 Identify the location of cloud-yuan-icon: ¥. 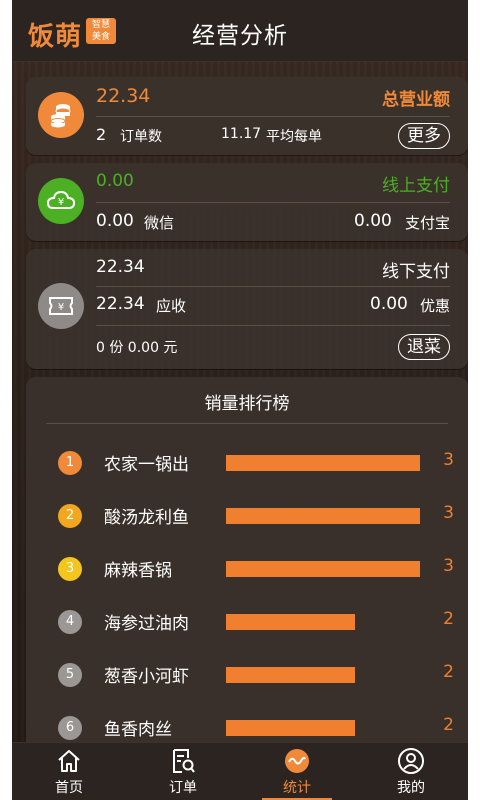
(61, 201).